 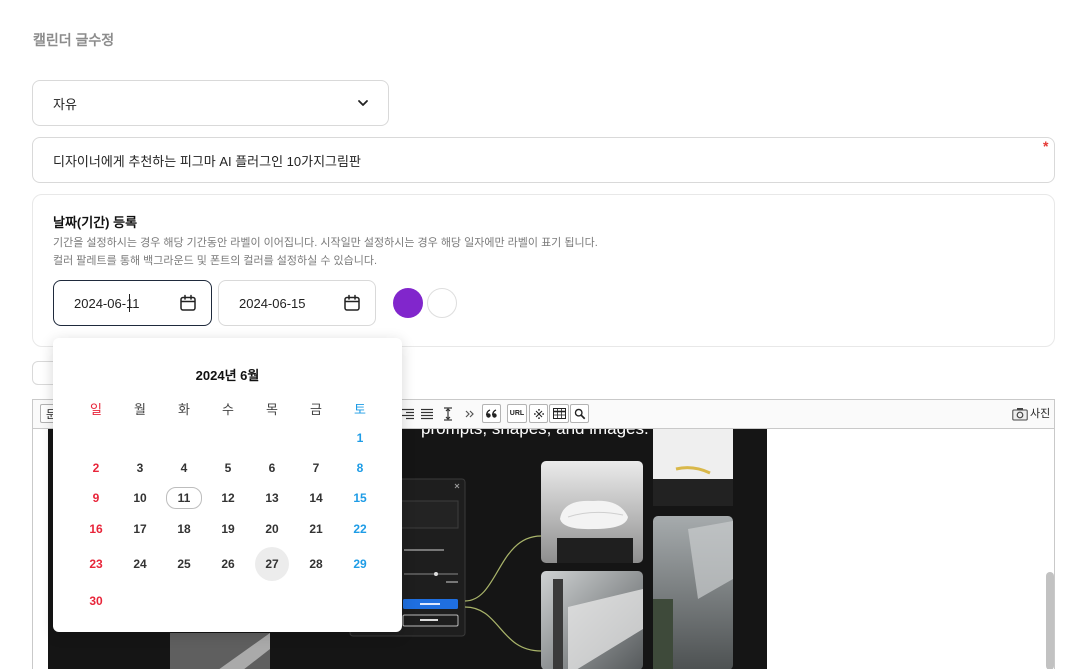 What do you see at coordinates (272, 468) in the screenshot?
I see `calendar-day: 6` at bounding box center [272, 468].